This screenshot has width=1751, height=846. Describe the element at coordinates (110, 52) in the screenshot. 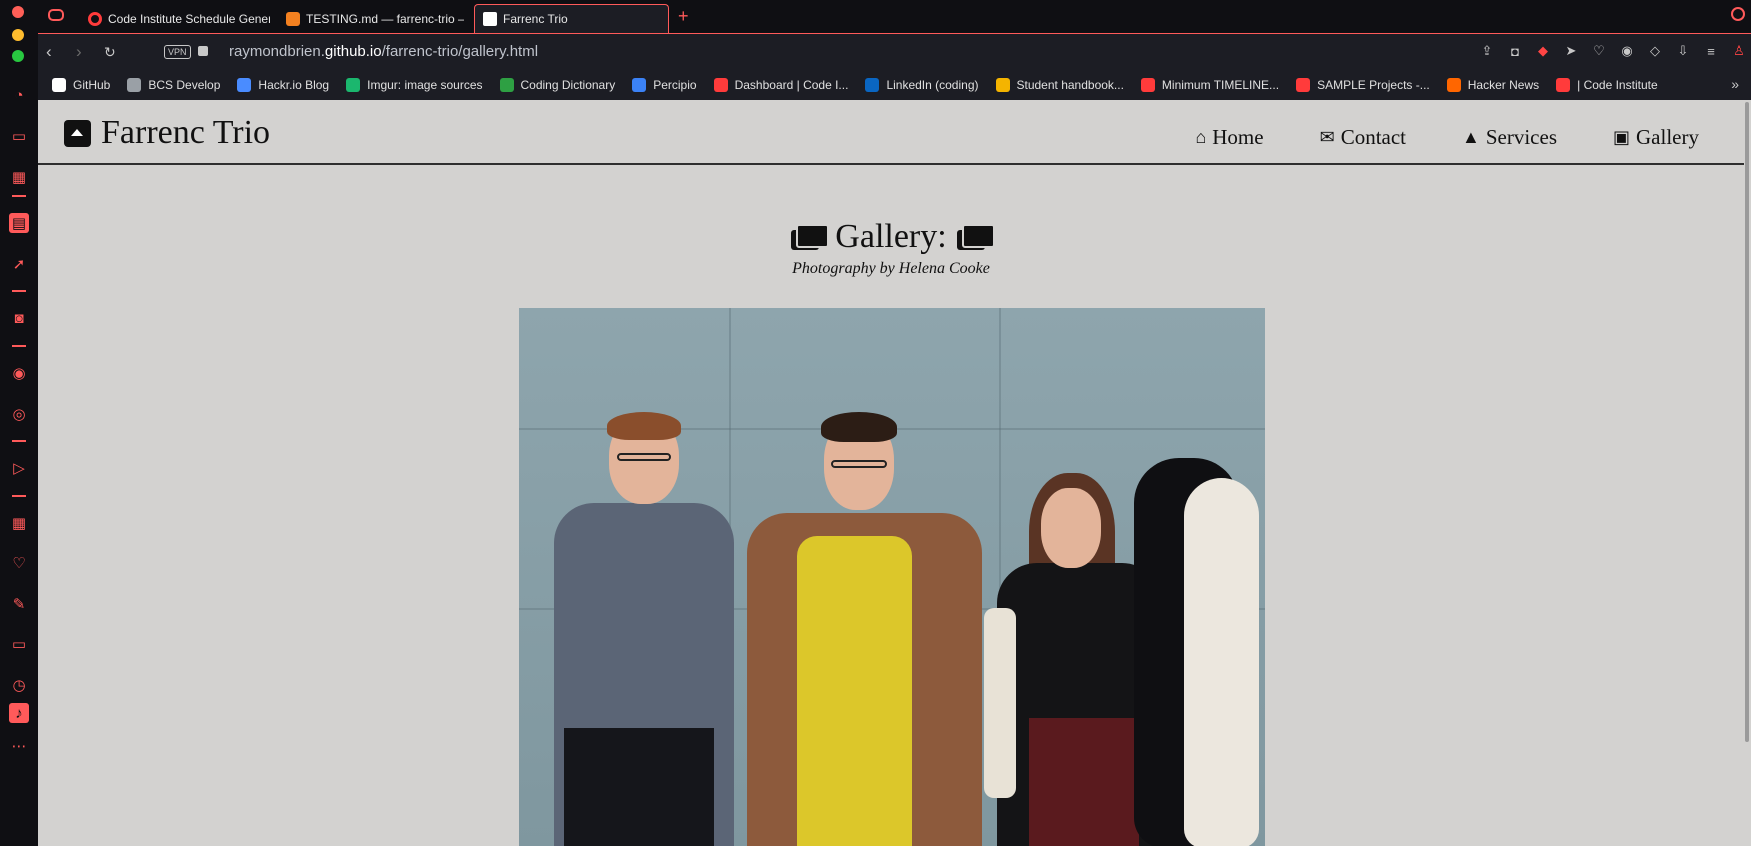

I see `reload-icon: ↻` at that location.